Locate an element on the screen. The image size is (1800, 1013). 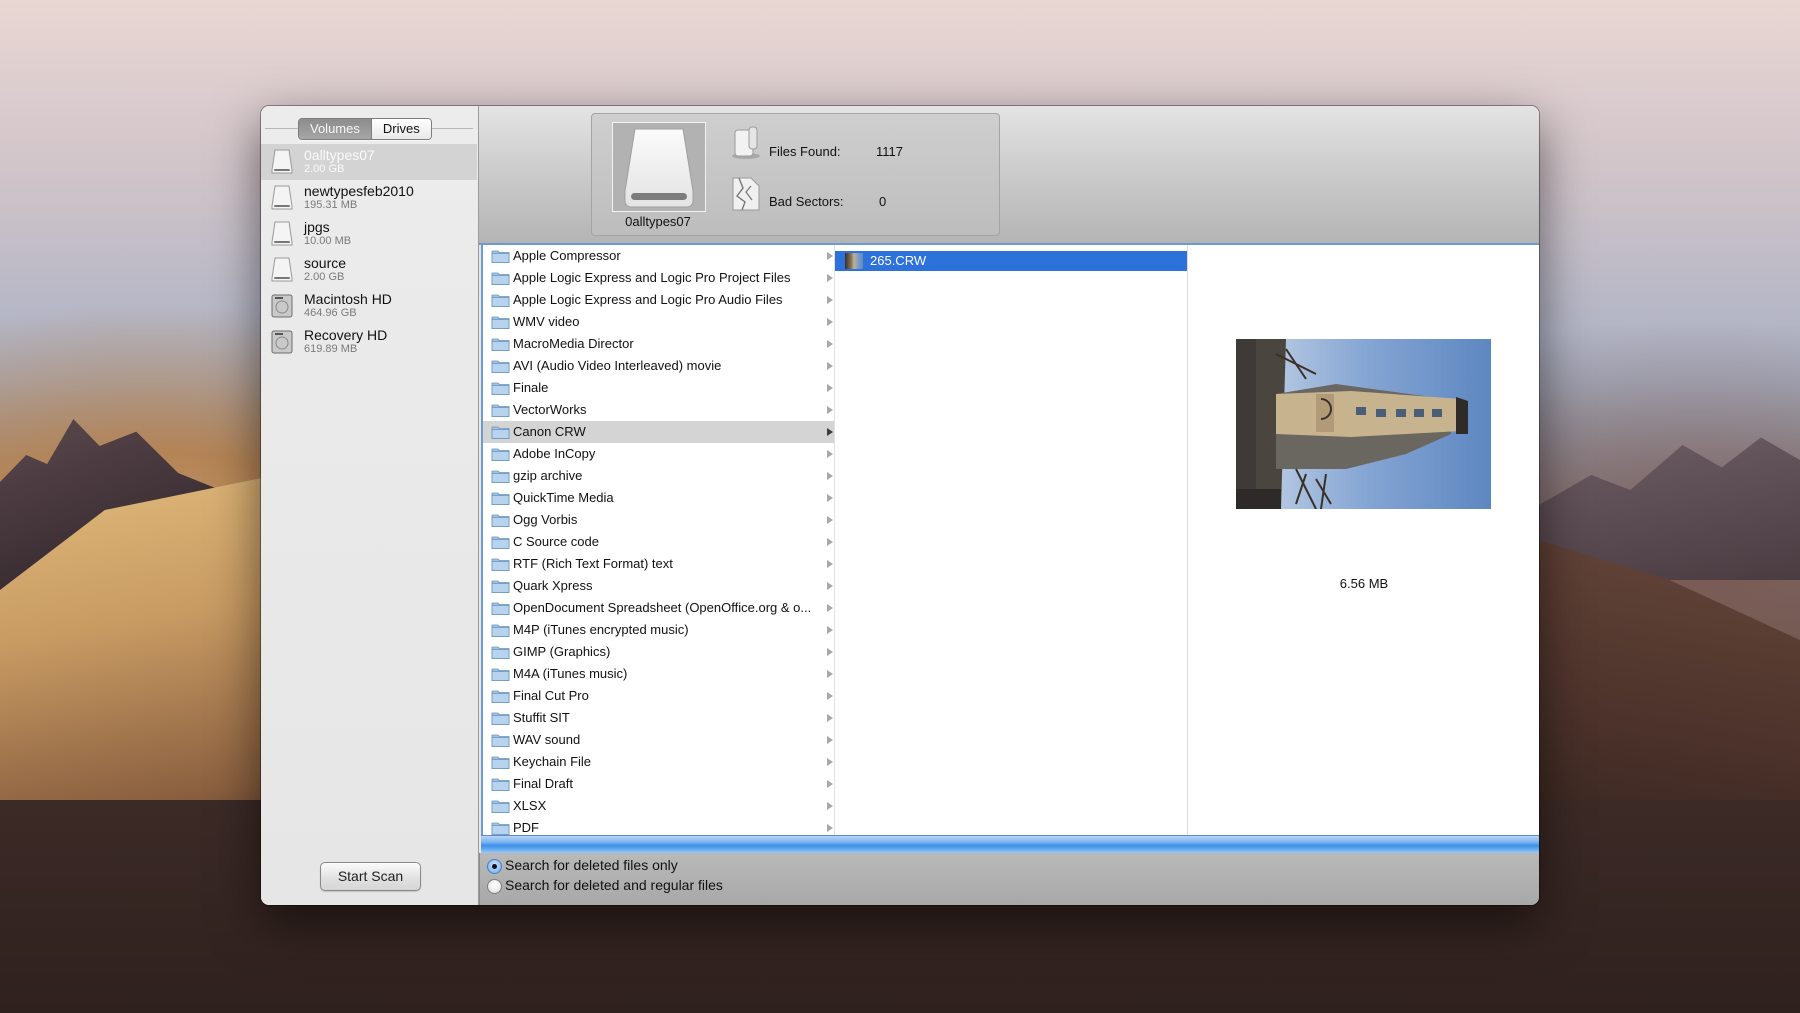
file-name: 265.CRW is located at coordinates (898, 260).